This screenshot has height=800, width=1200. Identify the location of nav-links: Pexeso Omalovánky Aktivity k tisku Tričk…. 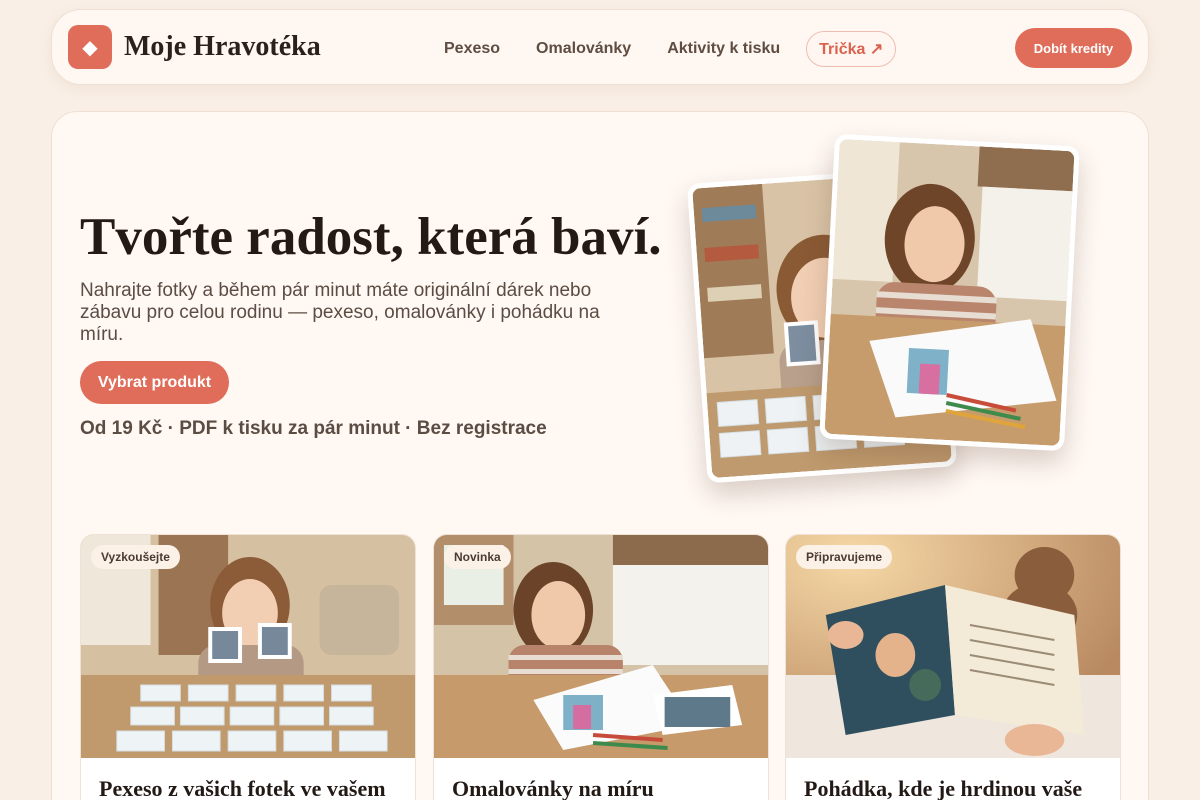
(670, 49).